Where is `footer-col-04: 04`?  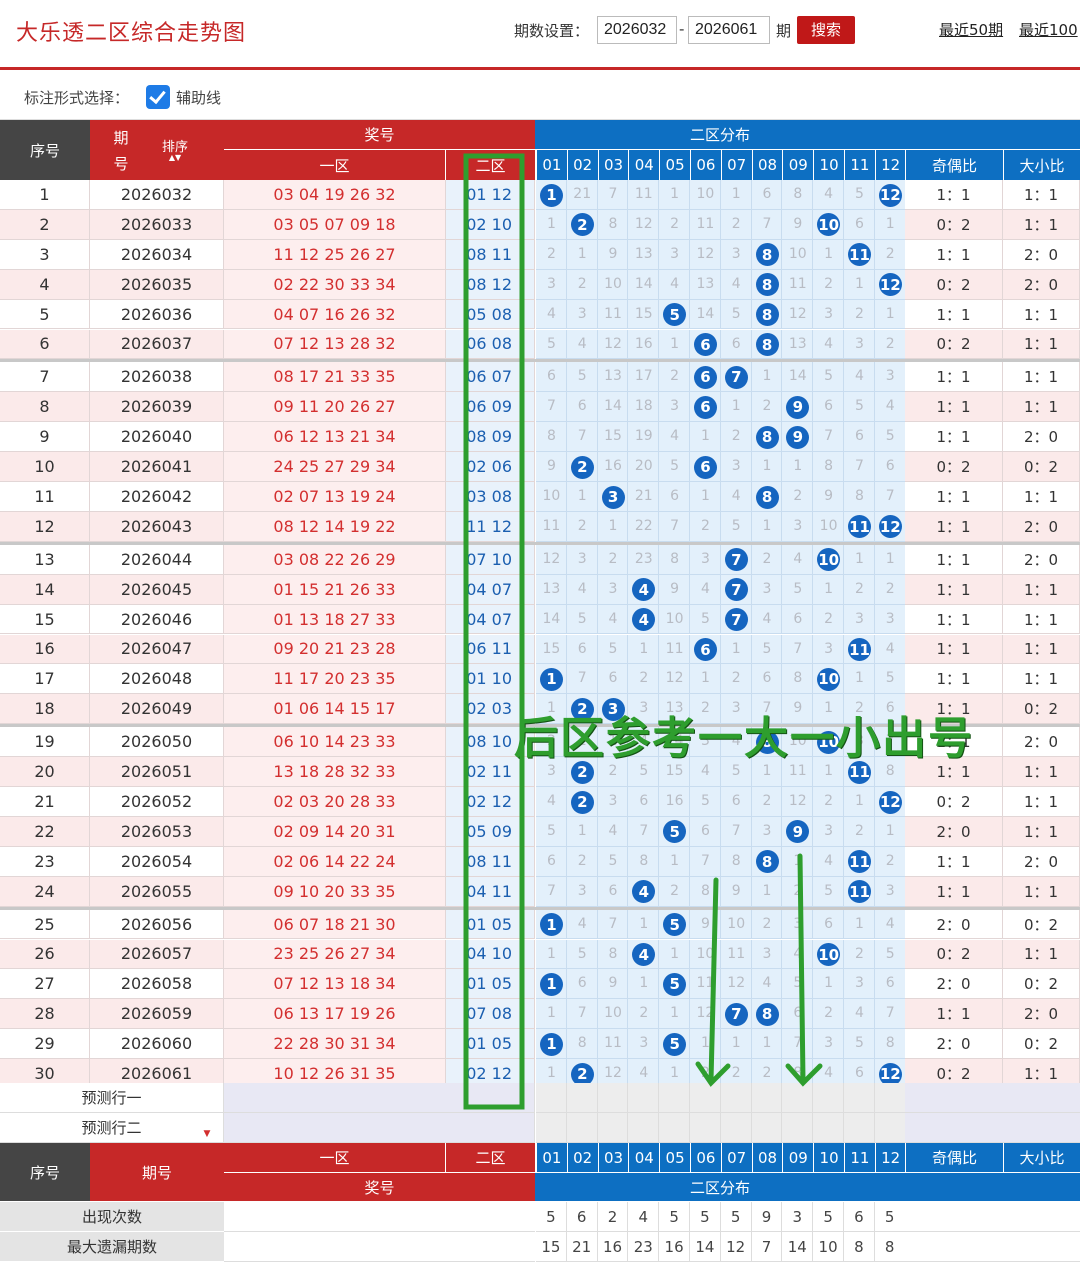 footer-col-04: 04 is located at coordinates (644, 1157).